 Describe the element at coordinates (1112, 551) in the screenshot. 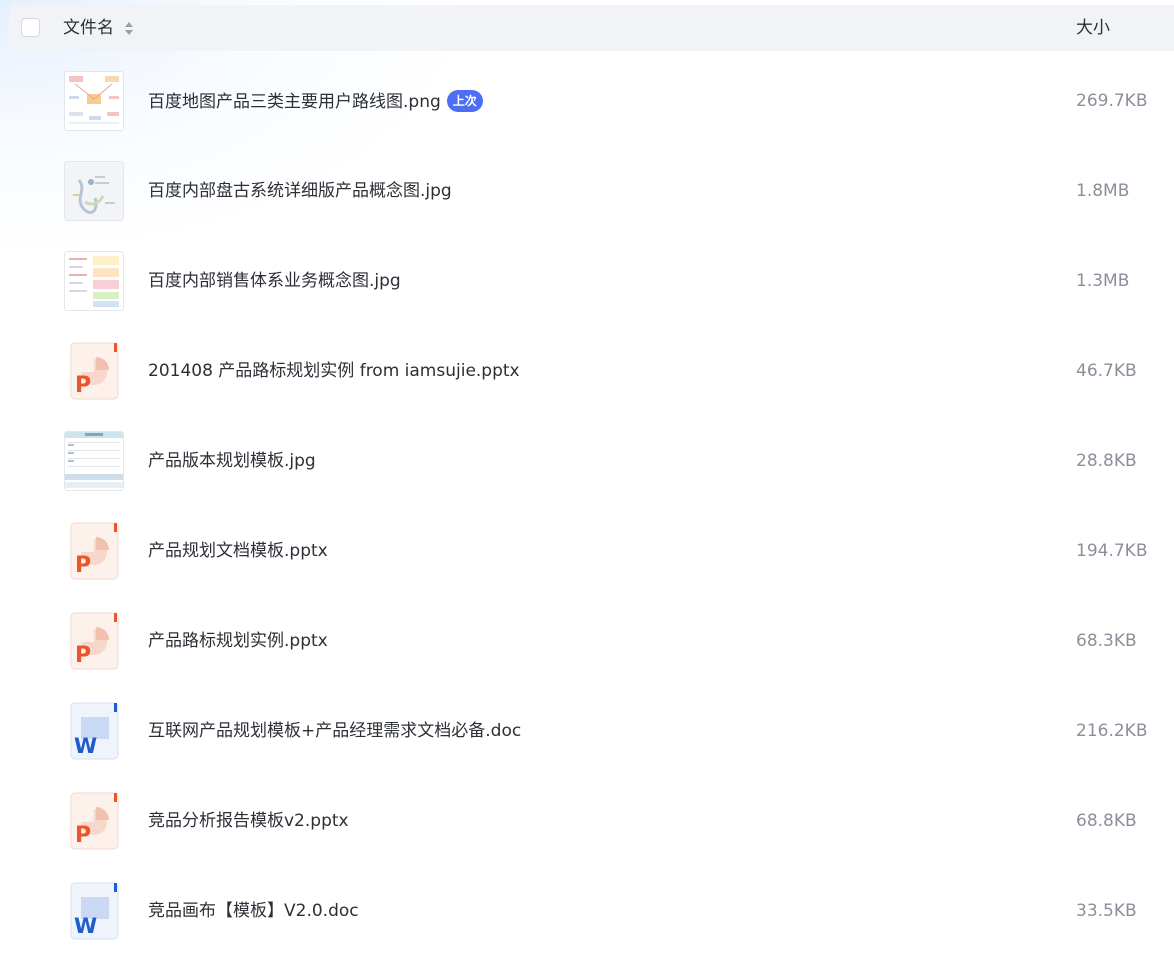

I see `file-size: 194.7KB` at that location.